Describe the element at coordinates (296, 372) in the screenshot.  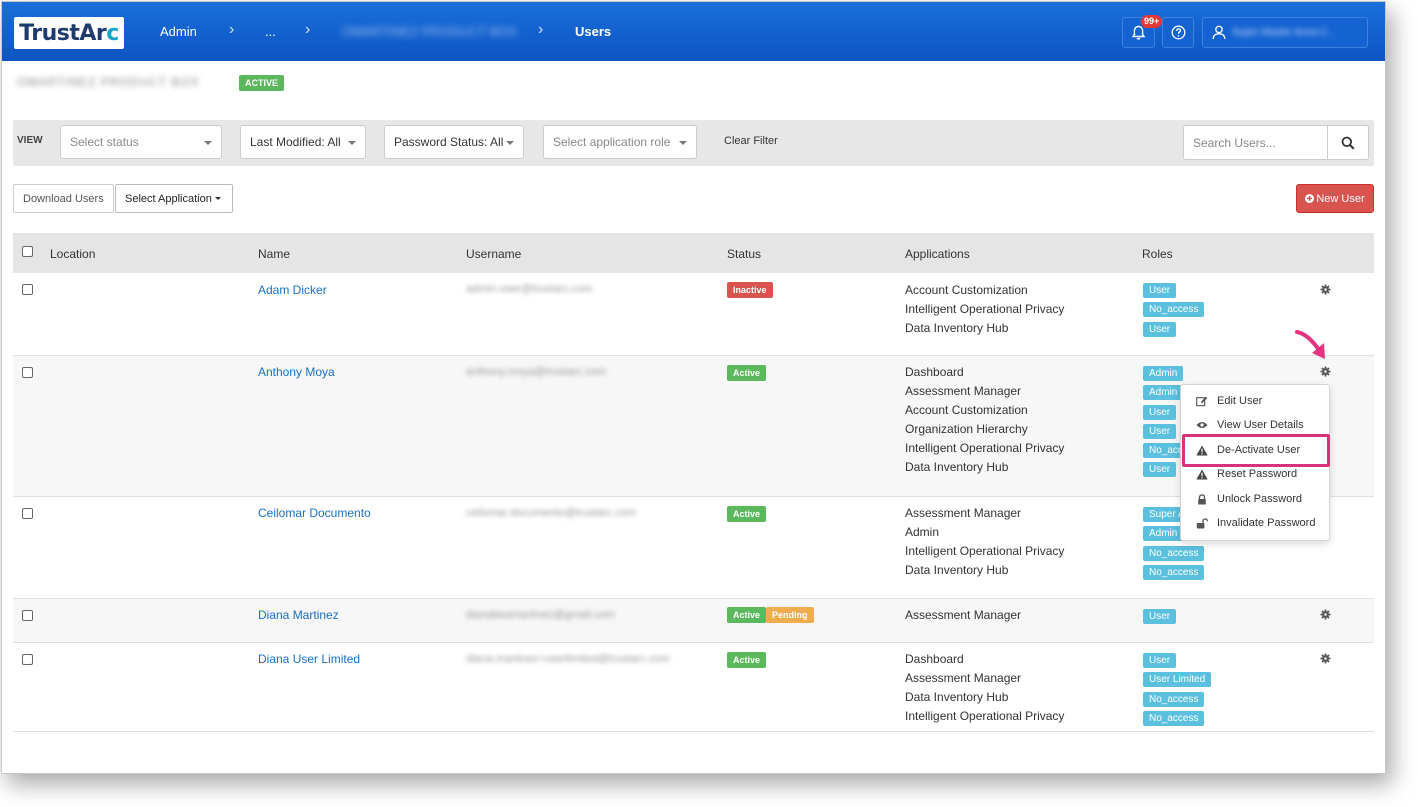
I see `user-name-link: Anthony Moya` at that location.